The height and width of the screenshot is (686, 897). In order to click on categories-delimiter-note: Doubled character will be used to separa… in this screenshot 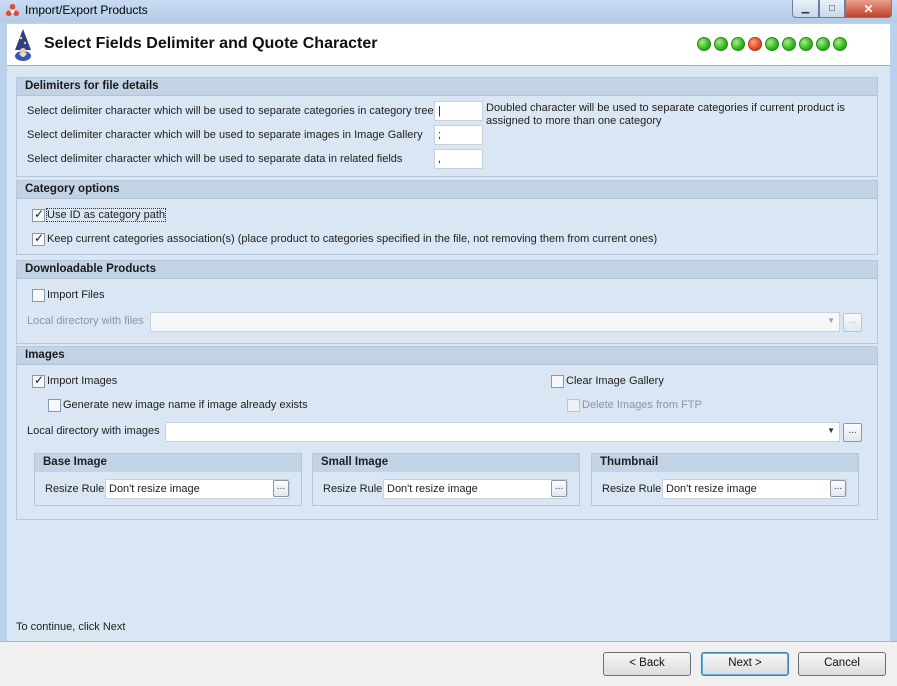, I will do `click(665, 114)`.